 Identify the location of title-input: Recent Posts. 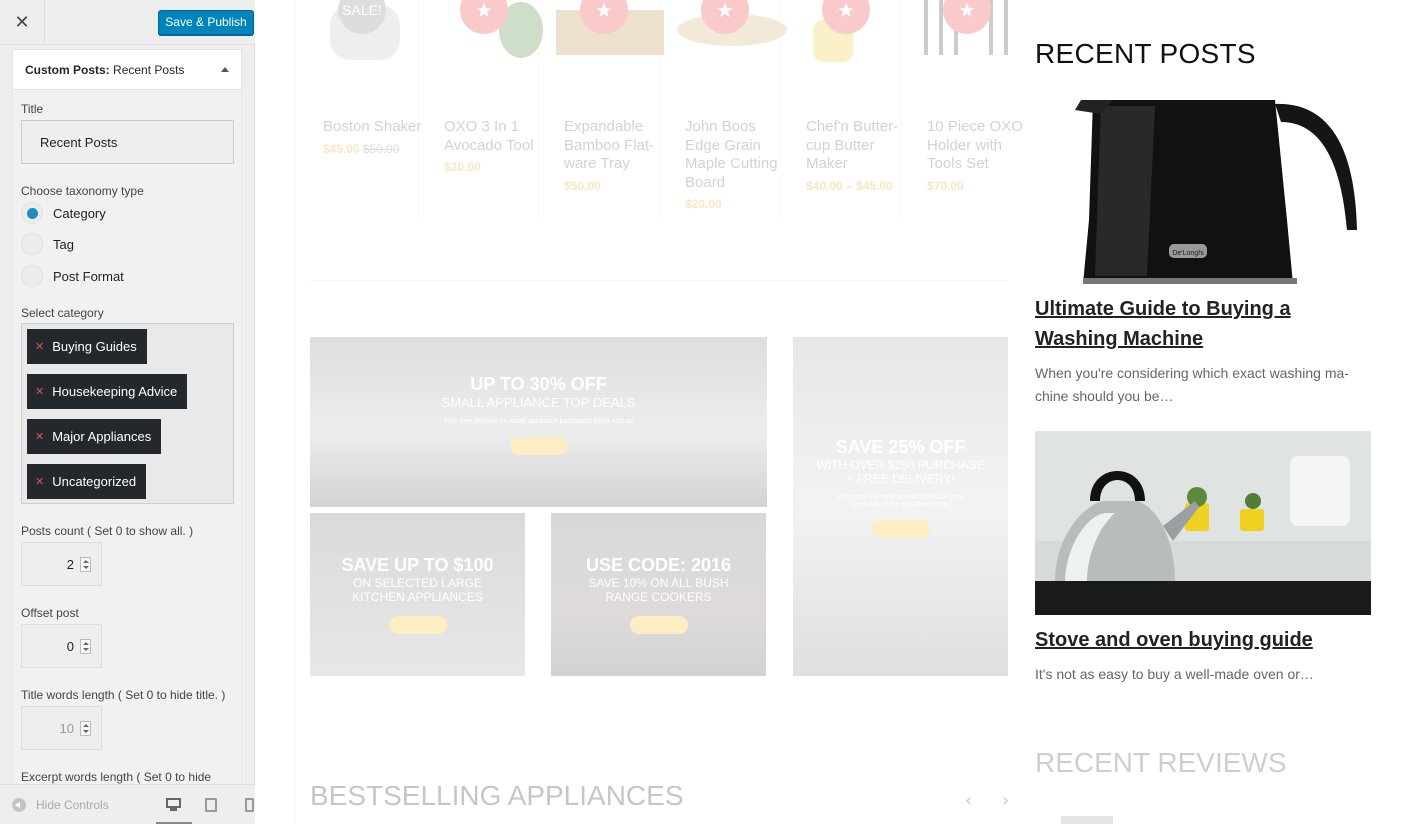
(127, 142).